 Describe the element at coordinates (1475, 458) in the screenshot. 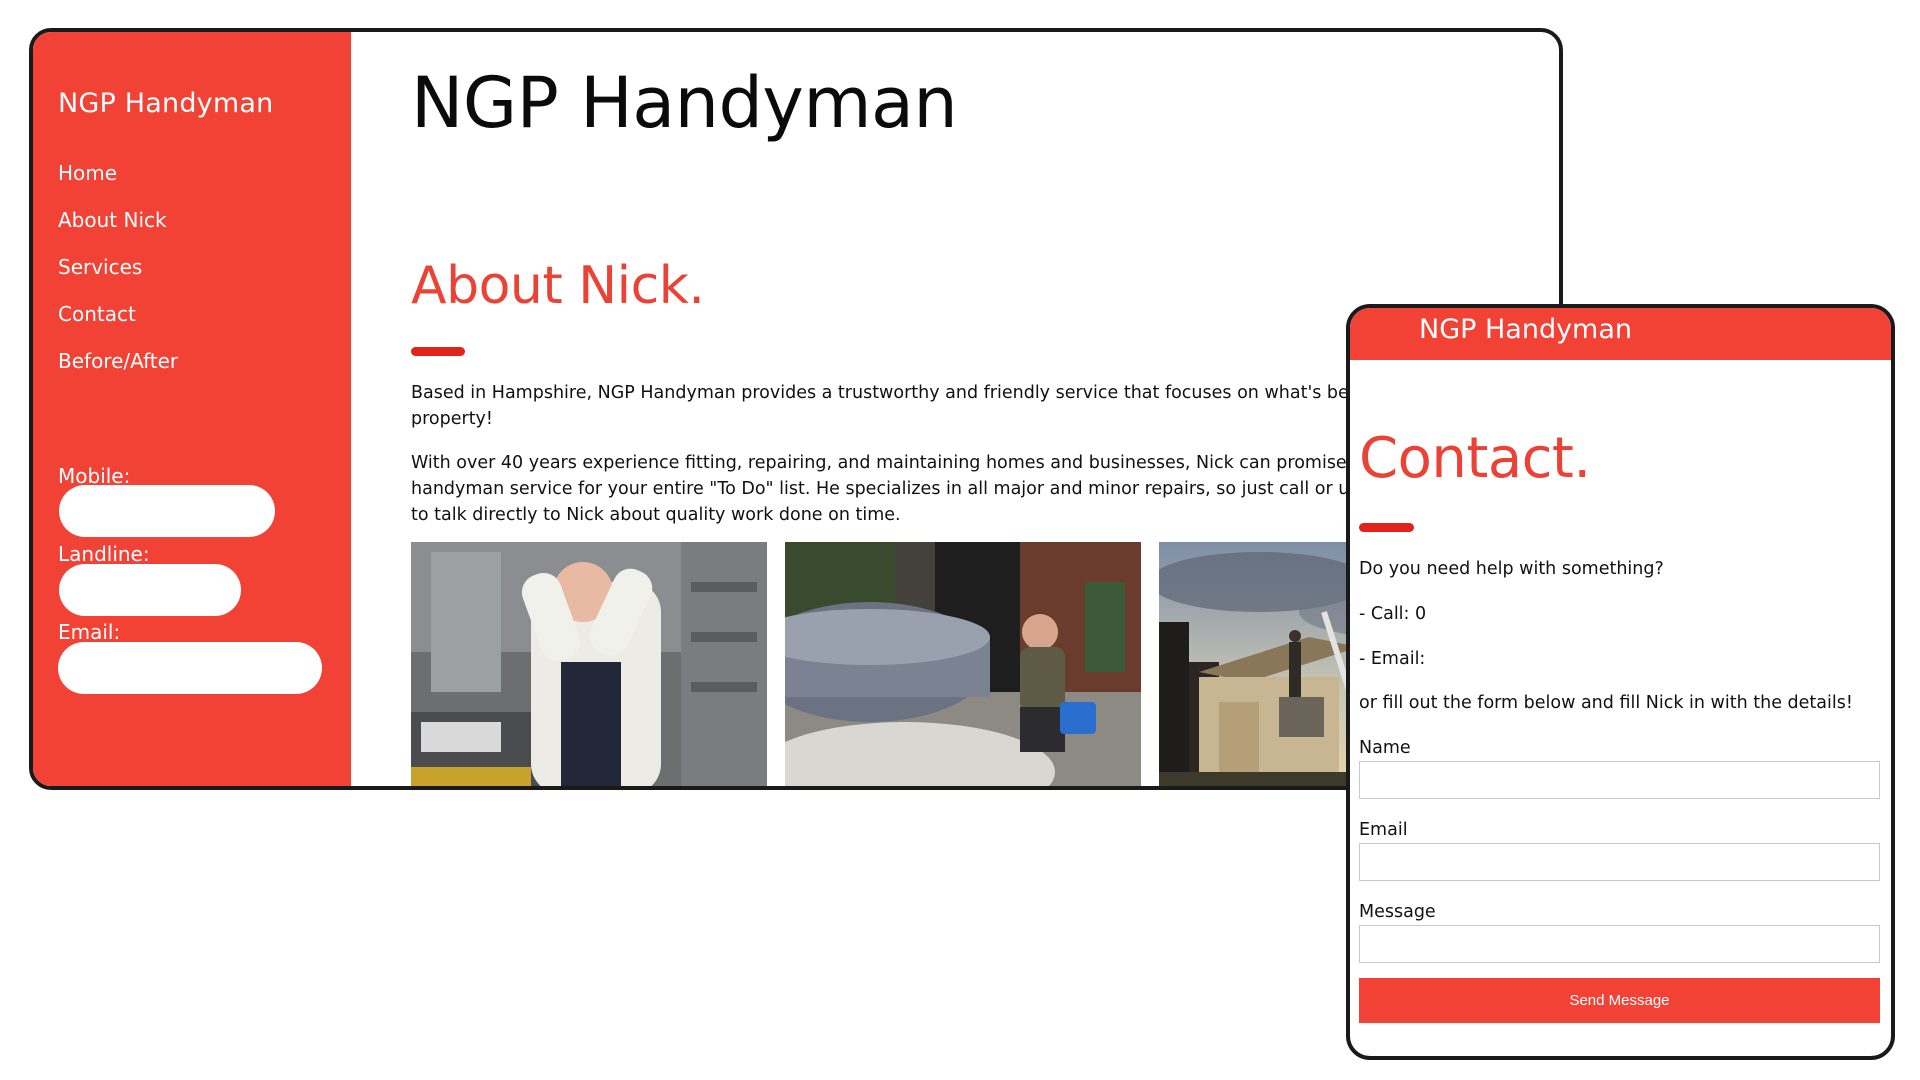

I see `contact-heading: Contact.` at that location.